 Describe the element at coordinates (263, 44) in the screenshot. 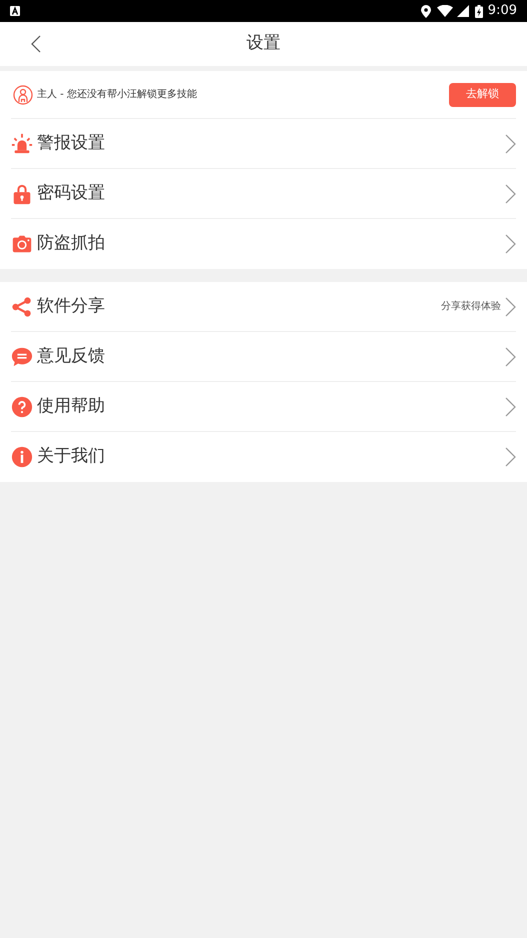

I see `page-title: 设置` at that location.